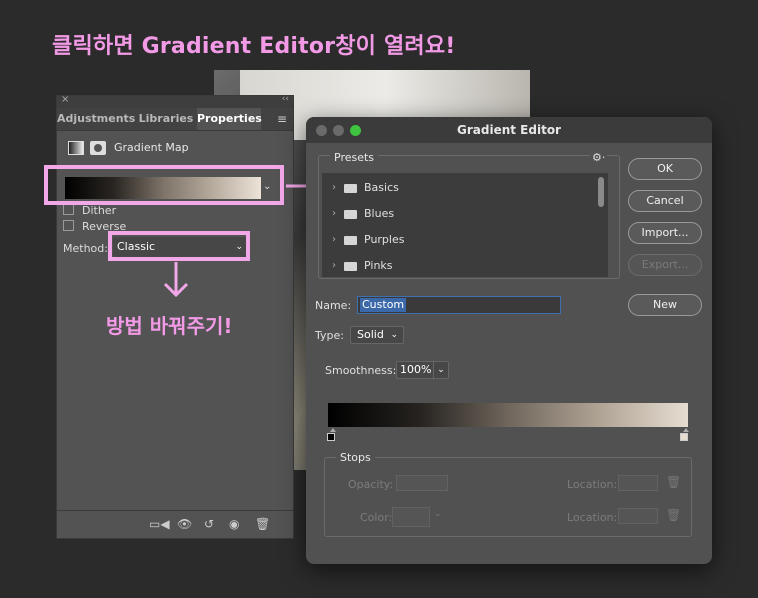  What do you see at coordinates (151, 147) in the screenshot?
I see `adjustment-name: Gradient Map` at bounding box center [151, 147].